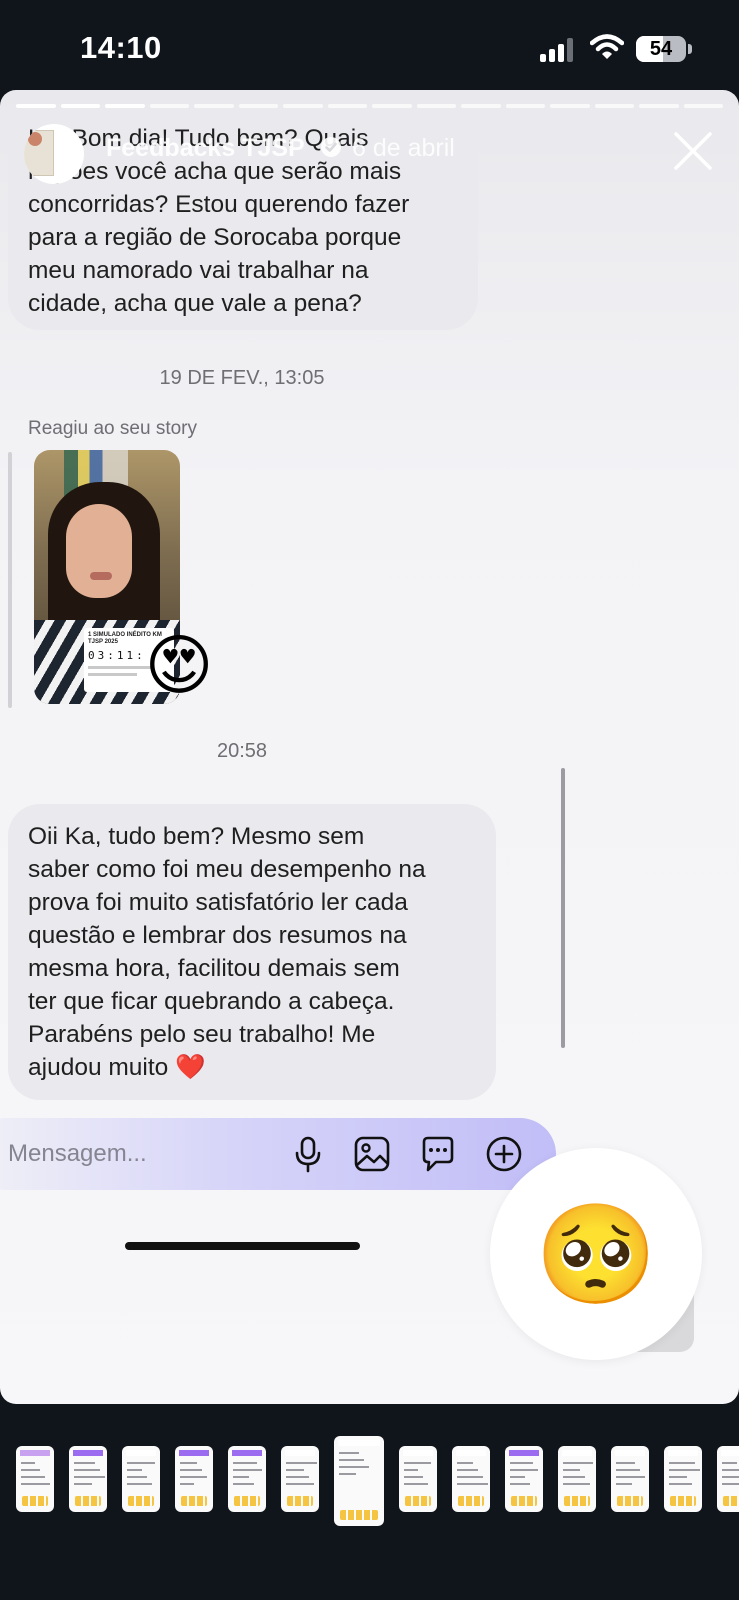 The width and height of the screenshot is (739, 1600). What do you see at coordinates (369, 45) in the screenshot?
I see `status-bar: 14:10 54` at bounding box center [369, 45].